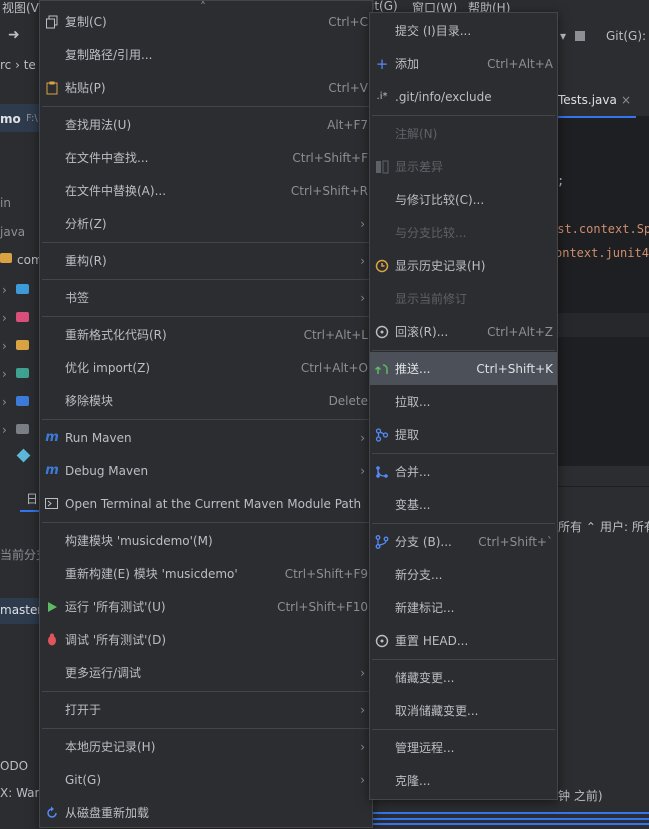 The image size is (649, 829). I want to click on filter-user: 用户: 所有, so click(624, 526).